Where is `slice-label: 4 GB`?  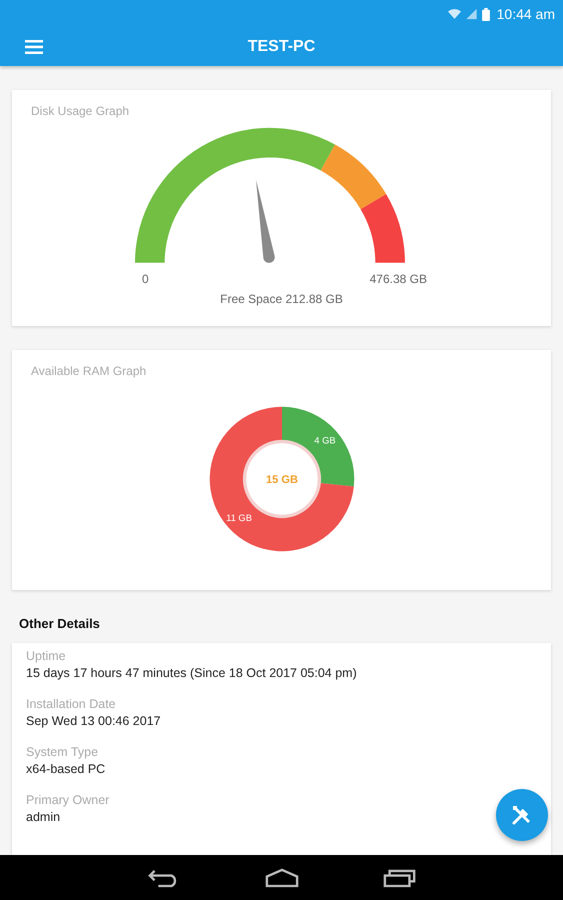
slice-label: 4 GB is located at coordinates (325, 441).